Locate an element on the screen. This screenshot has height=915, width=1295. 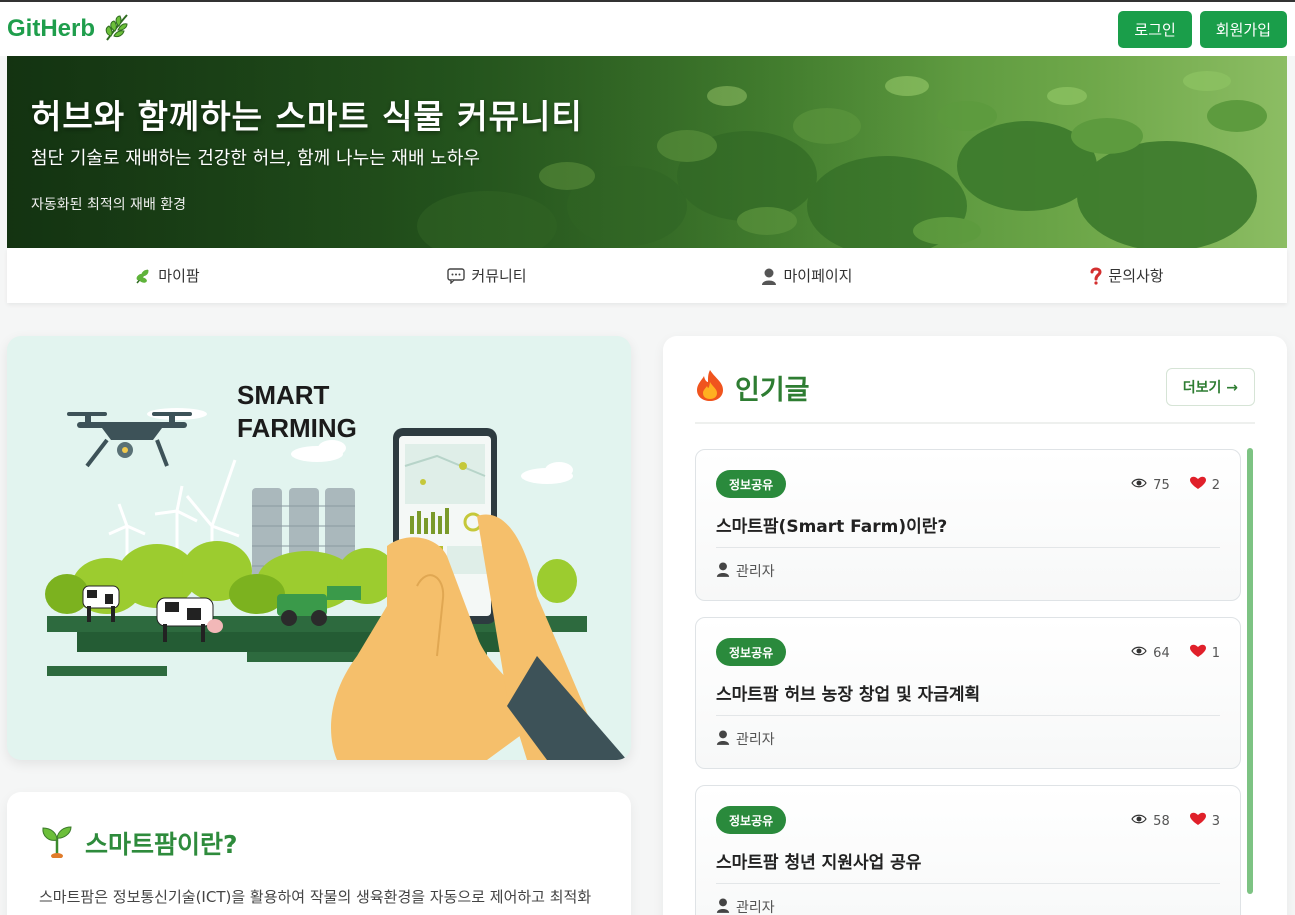
post-title: 스마트팜 청년 지원사업 공유 is located at coordinates (818, 860).